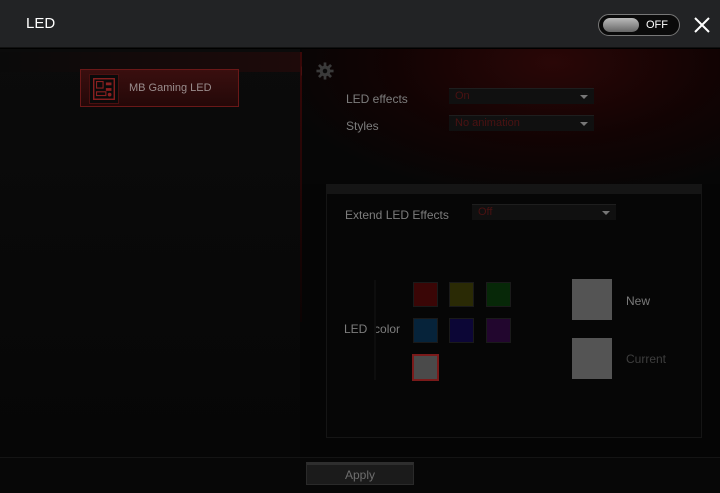 The width and height of the screenshot is (720, 493). Describe the element at coordinates (646, 359) in the screenshot. I see `current-color-label: Current` at that location.